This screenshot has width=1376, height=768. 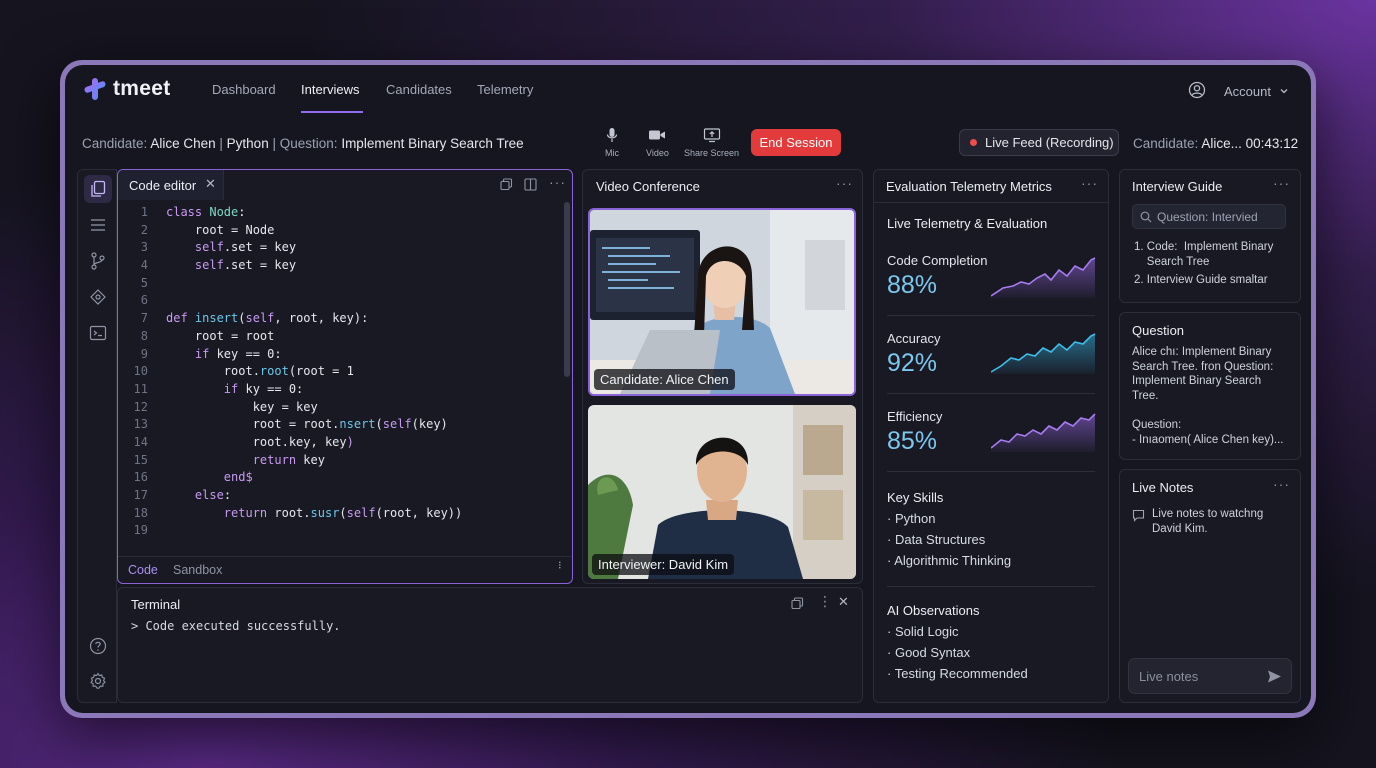 I want to click on code-line: 1 class Node:, so click(x=338, y=213).